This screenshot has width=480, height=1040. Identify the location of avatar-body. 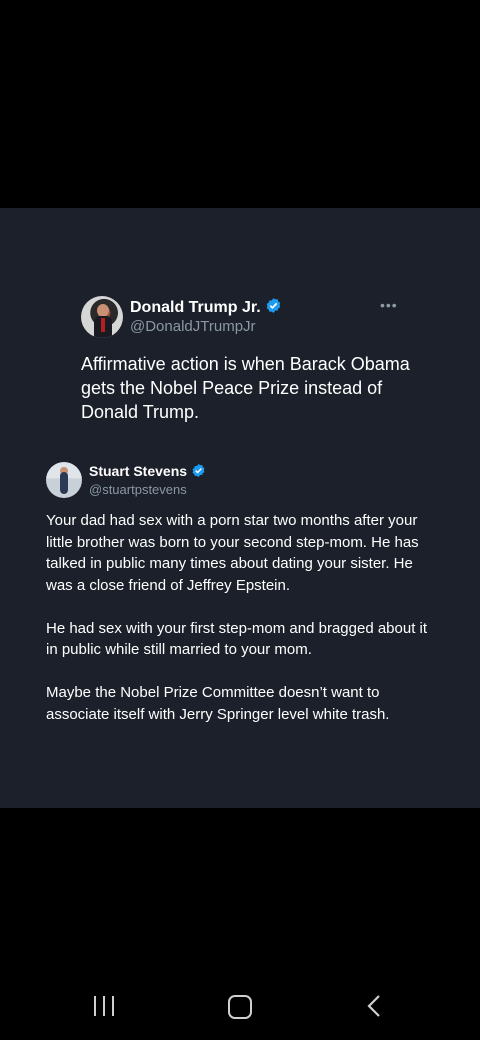
(64, 483).